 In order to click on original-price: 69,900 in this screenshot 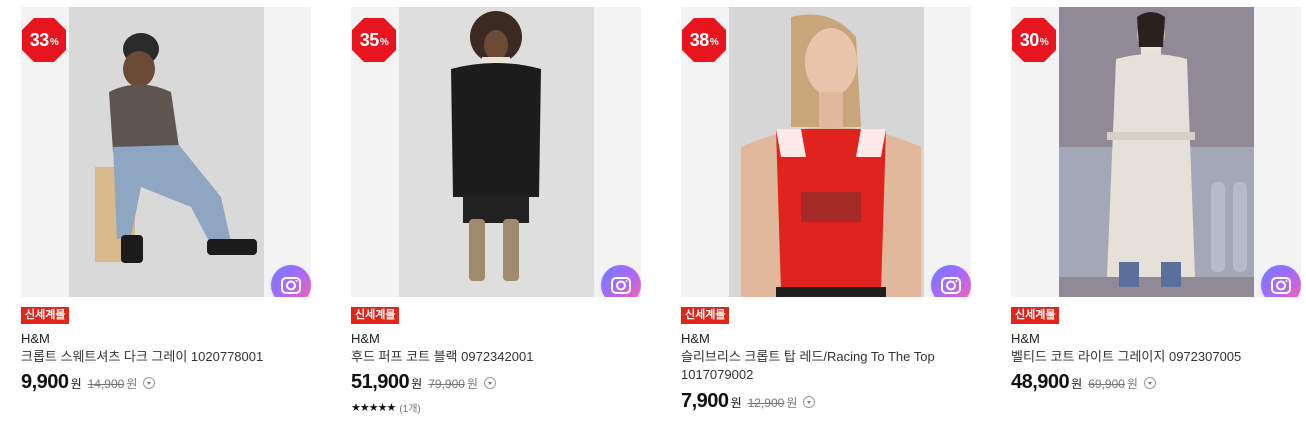, I will do `click(1106, 384)`.